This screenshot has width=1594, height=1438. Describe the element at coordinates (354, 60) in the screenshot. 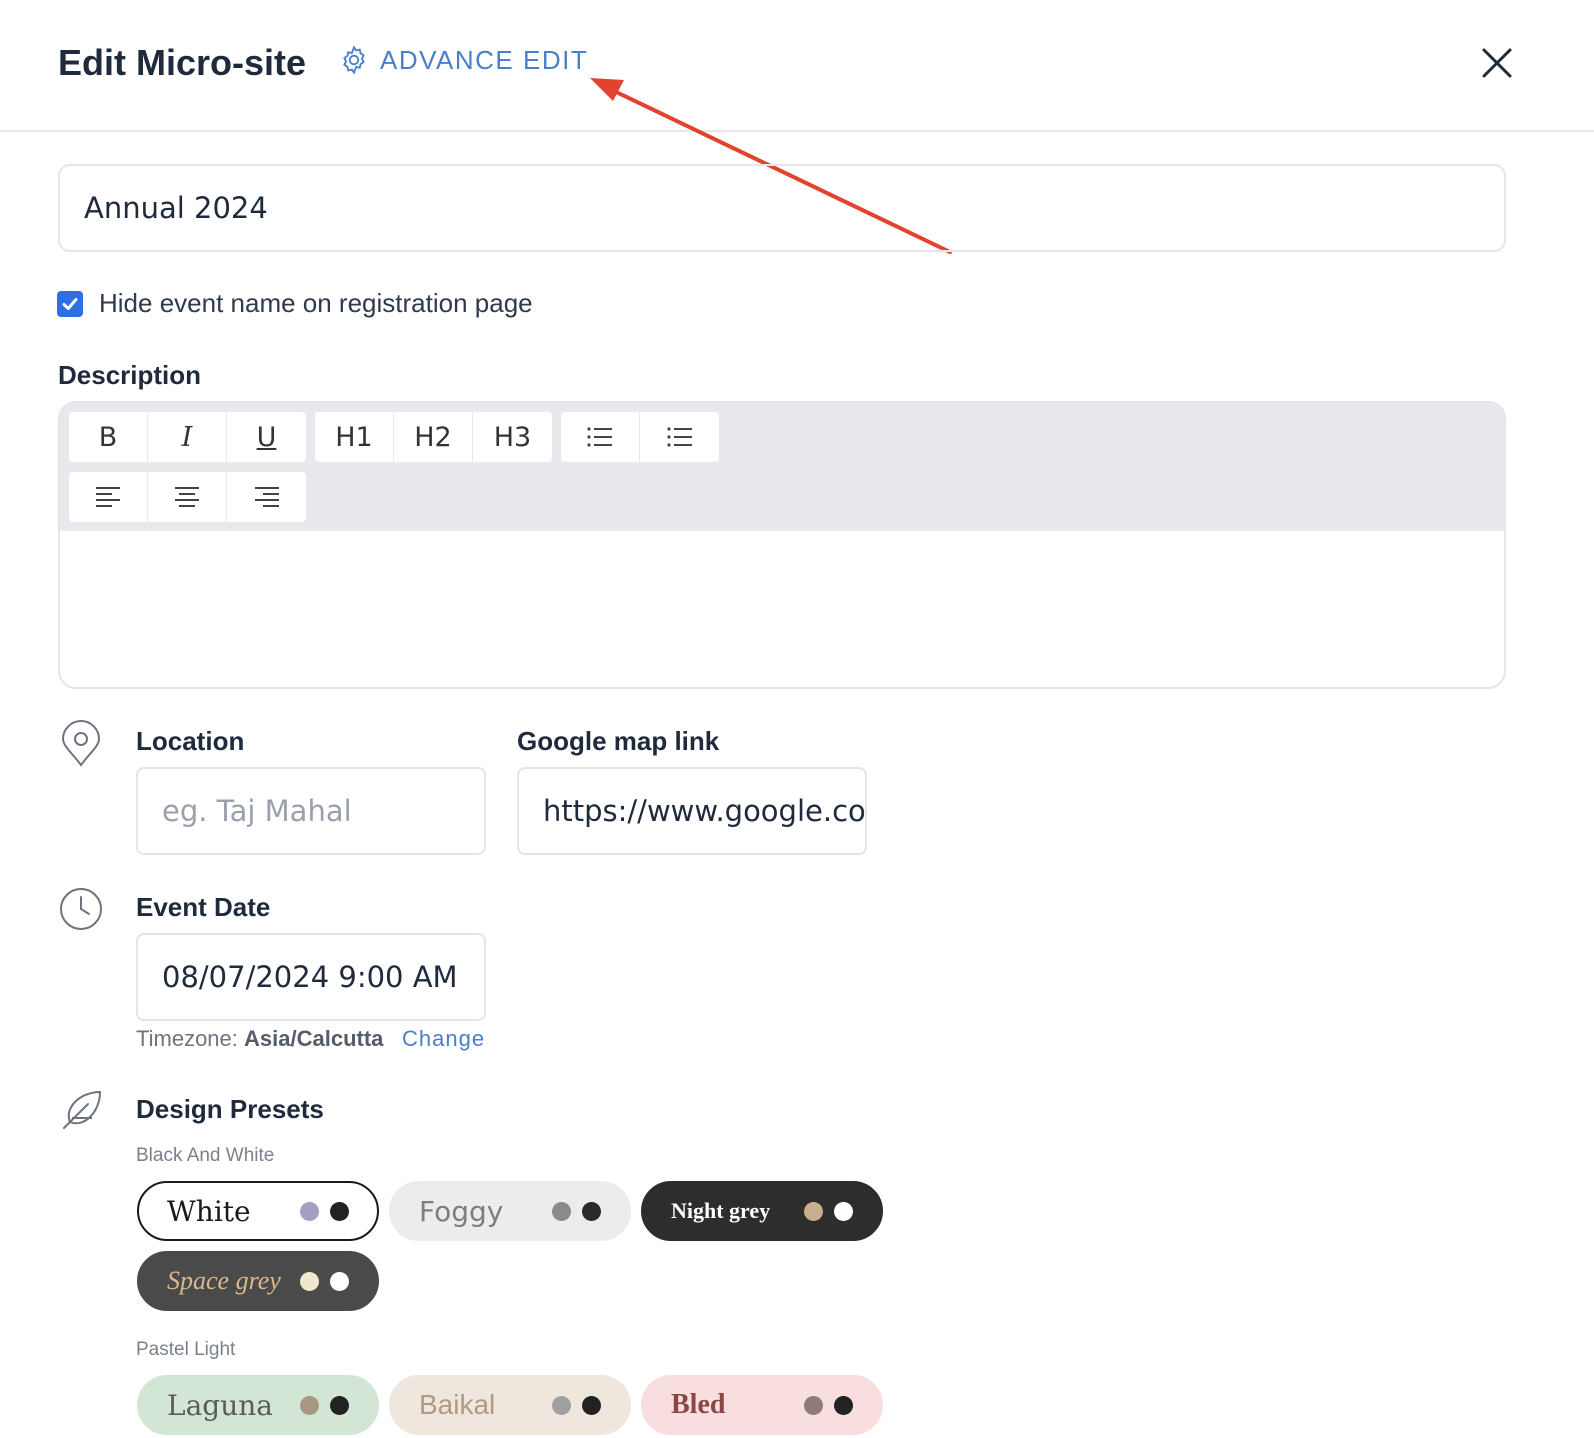

I see `gear-icon` at that location.